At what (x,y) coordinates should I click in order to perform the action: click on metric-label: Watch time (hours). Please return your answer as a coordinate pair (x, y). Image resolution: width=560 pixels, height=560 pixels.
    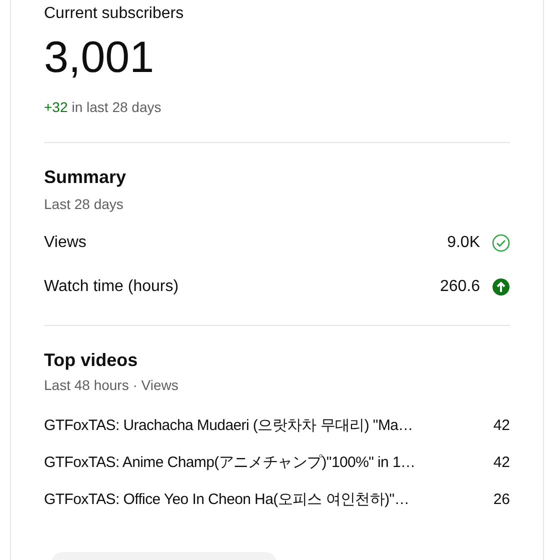
    Looking at the image, I should click on (112, 287).